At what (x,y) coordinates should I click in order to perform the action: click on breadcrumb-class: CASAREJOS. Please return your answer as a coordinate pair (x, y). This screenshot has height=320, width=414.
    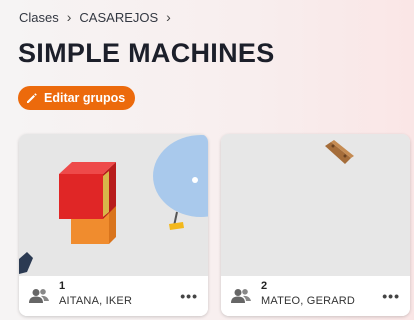
    Looking at the image, I should click on (118, 17).